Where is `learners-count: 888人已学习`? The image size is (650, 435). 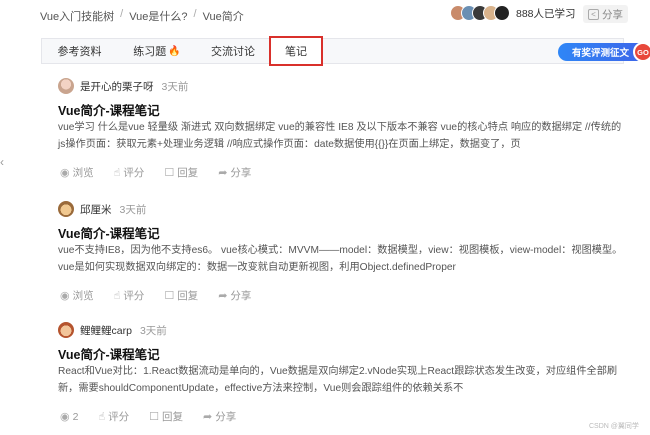
learners-count: 888人已学习 is located at coordinates (546, 13).